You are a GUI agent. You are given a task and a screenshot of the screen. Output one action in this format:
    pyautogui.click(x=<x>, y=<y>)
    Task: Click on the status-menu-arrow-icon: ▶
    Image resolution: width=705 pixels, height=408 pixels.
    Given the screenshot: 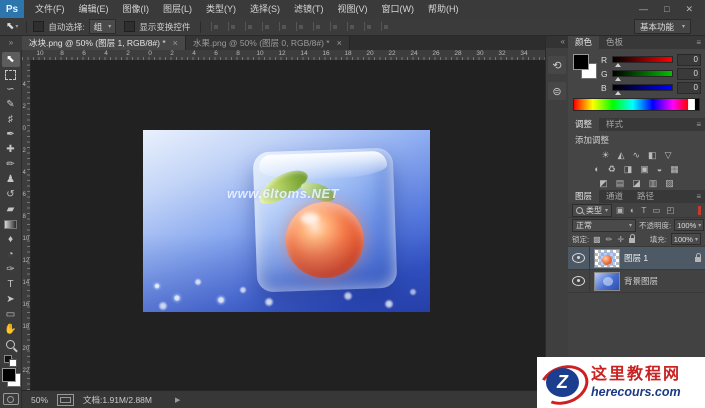 What is the action you would take?
    pyautogui.click(x=177, y=400)
    